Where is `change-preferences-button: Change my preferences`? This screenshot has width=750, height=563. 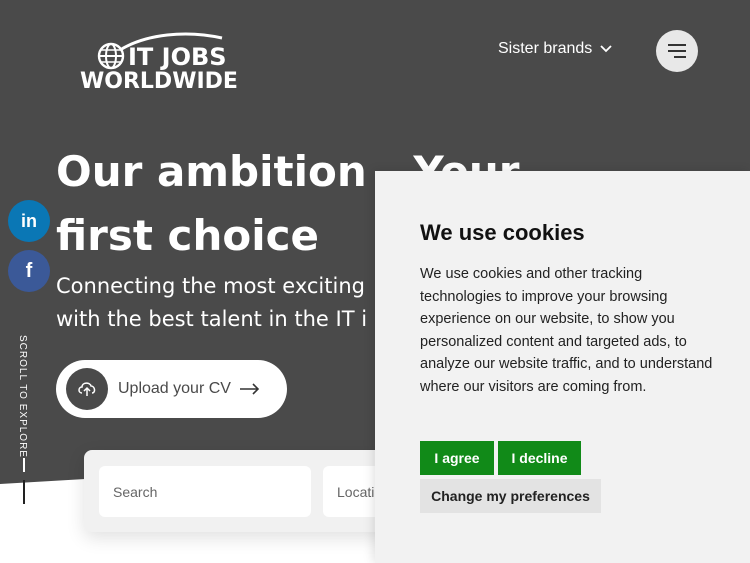
change-preferences-button: Change my preferences is located at coordinates (510, 496).